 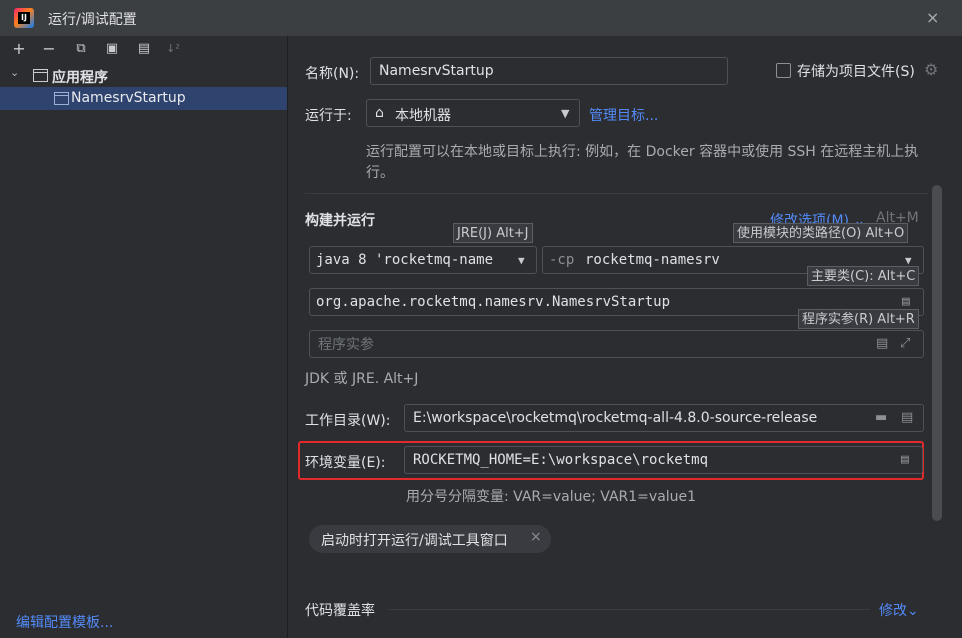 What do you see at coordinates (24, 18) in the screenshot?
I see `intellij-app-icon: IJ` at bounding box center [24, 18].